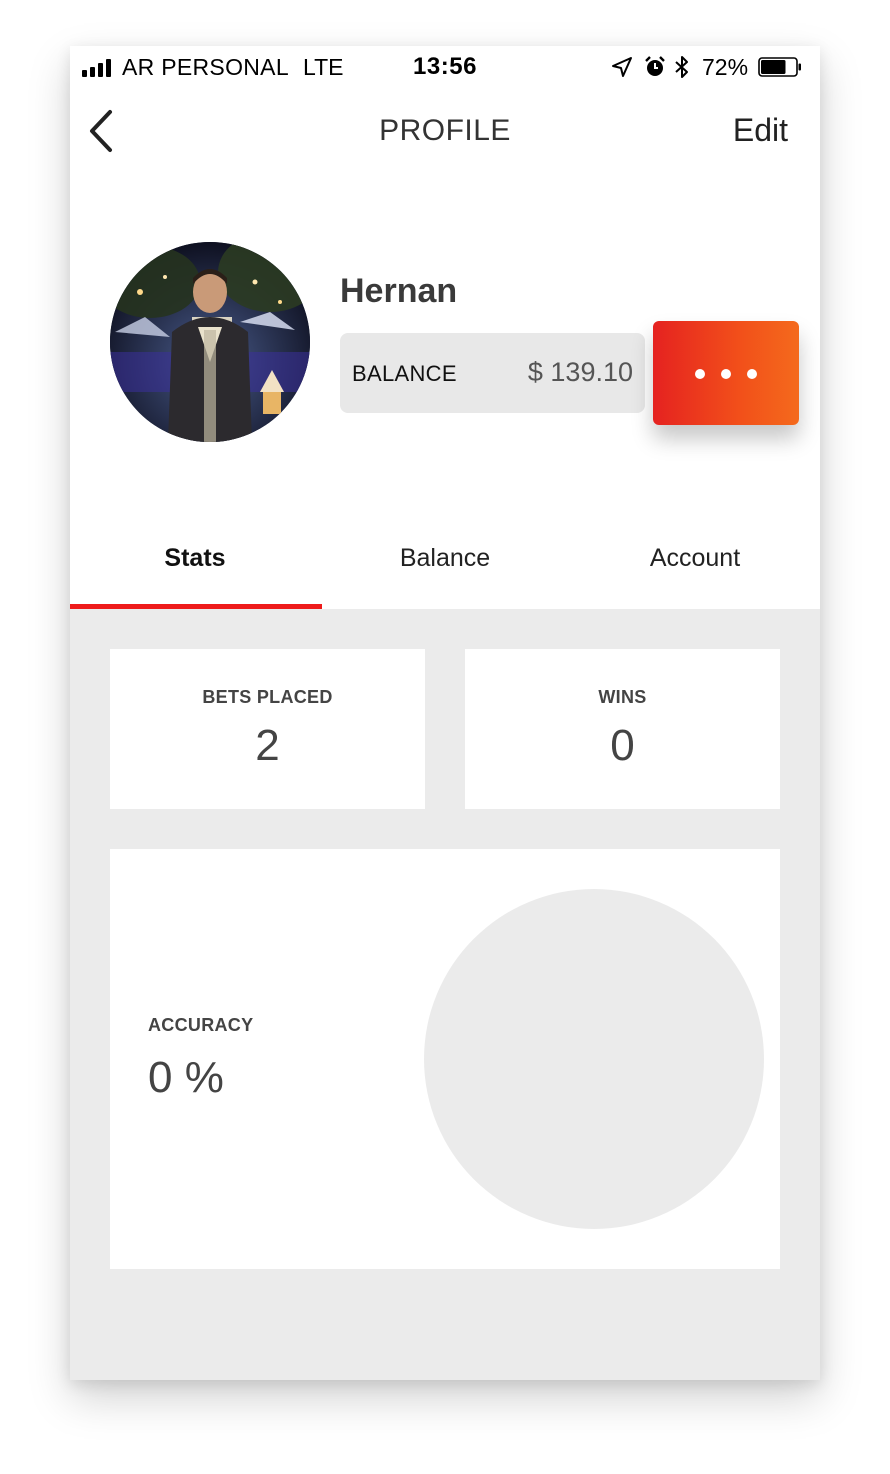  Describe the element at coordinates (725, 67) in the screenshot. I see `battery-percentage: 72%` at that location.